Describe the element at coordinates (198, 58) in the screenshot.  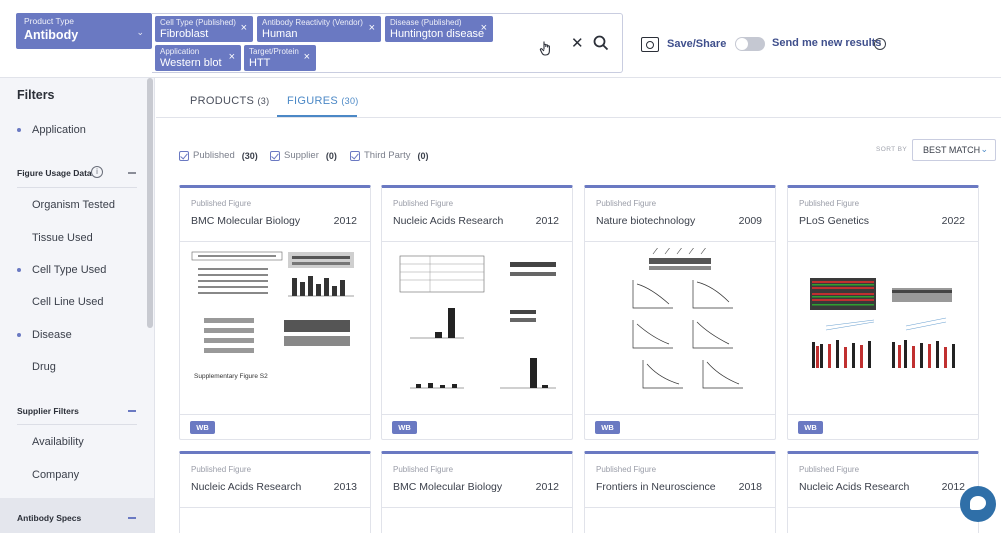
I see `filter-chip-application: Application Western blot ×` at that location.